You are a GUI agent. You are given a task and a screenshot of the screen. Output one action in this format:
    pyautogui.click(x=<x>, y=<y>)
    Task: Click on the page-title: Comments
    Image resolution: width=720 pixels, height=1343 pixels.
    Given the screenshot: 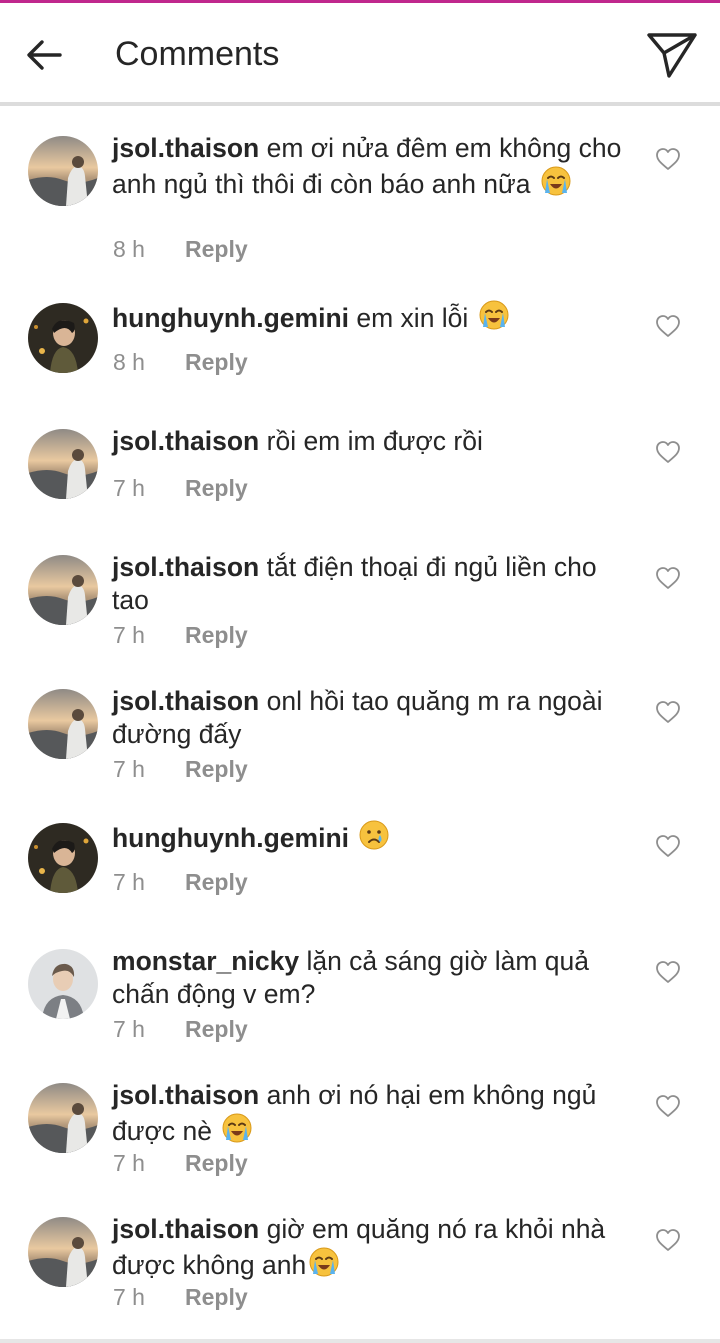 What is the action you would take?
    pyautogui.click(x=197, y=54)
    